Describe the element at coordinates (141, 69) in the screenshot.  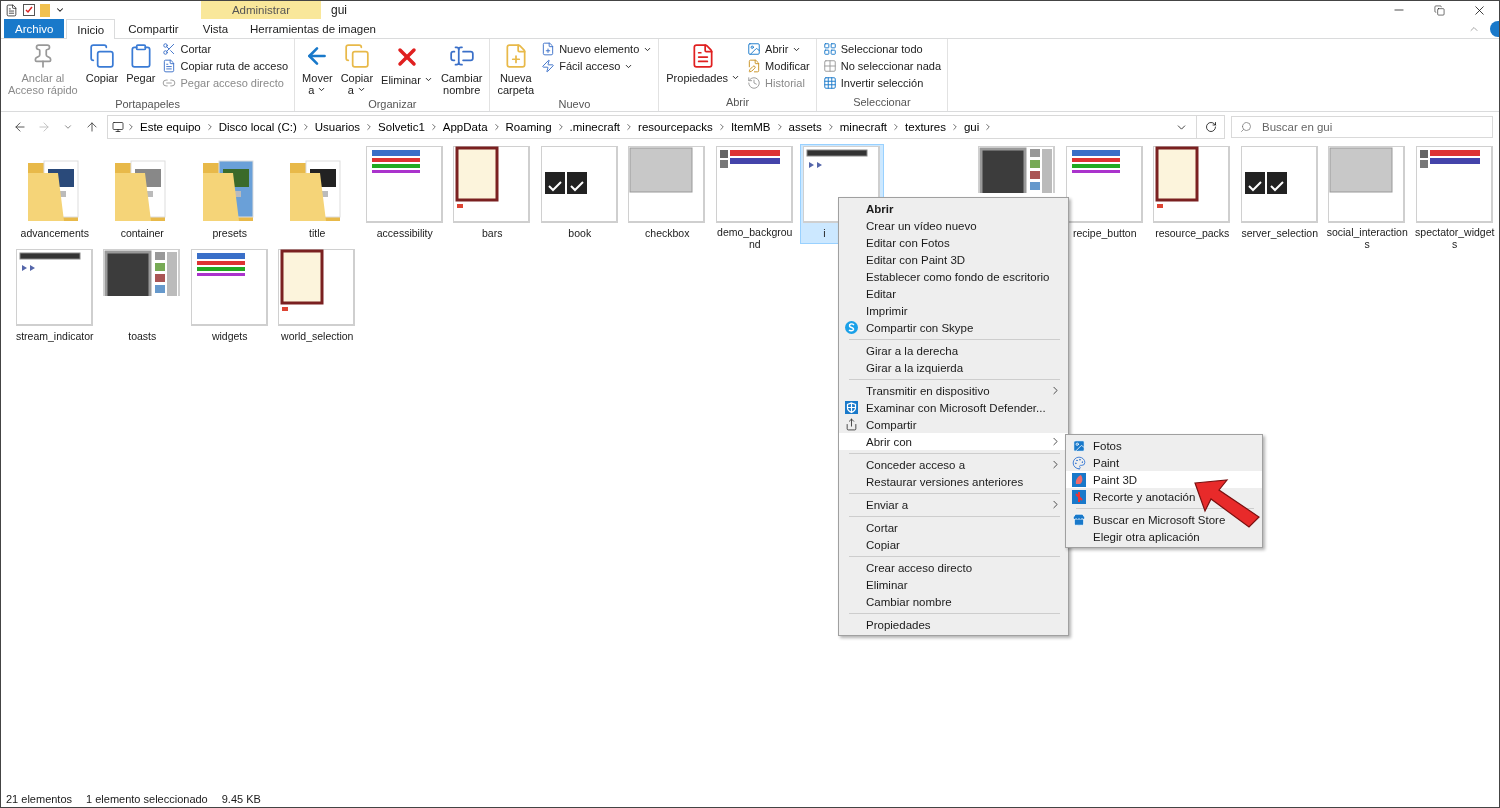
I see `ribbon-button: Pegar` at that location.